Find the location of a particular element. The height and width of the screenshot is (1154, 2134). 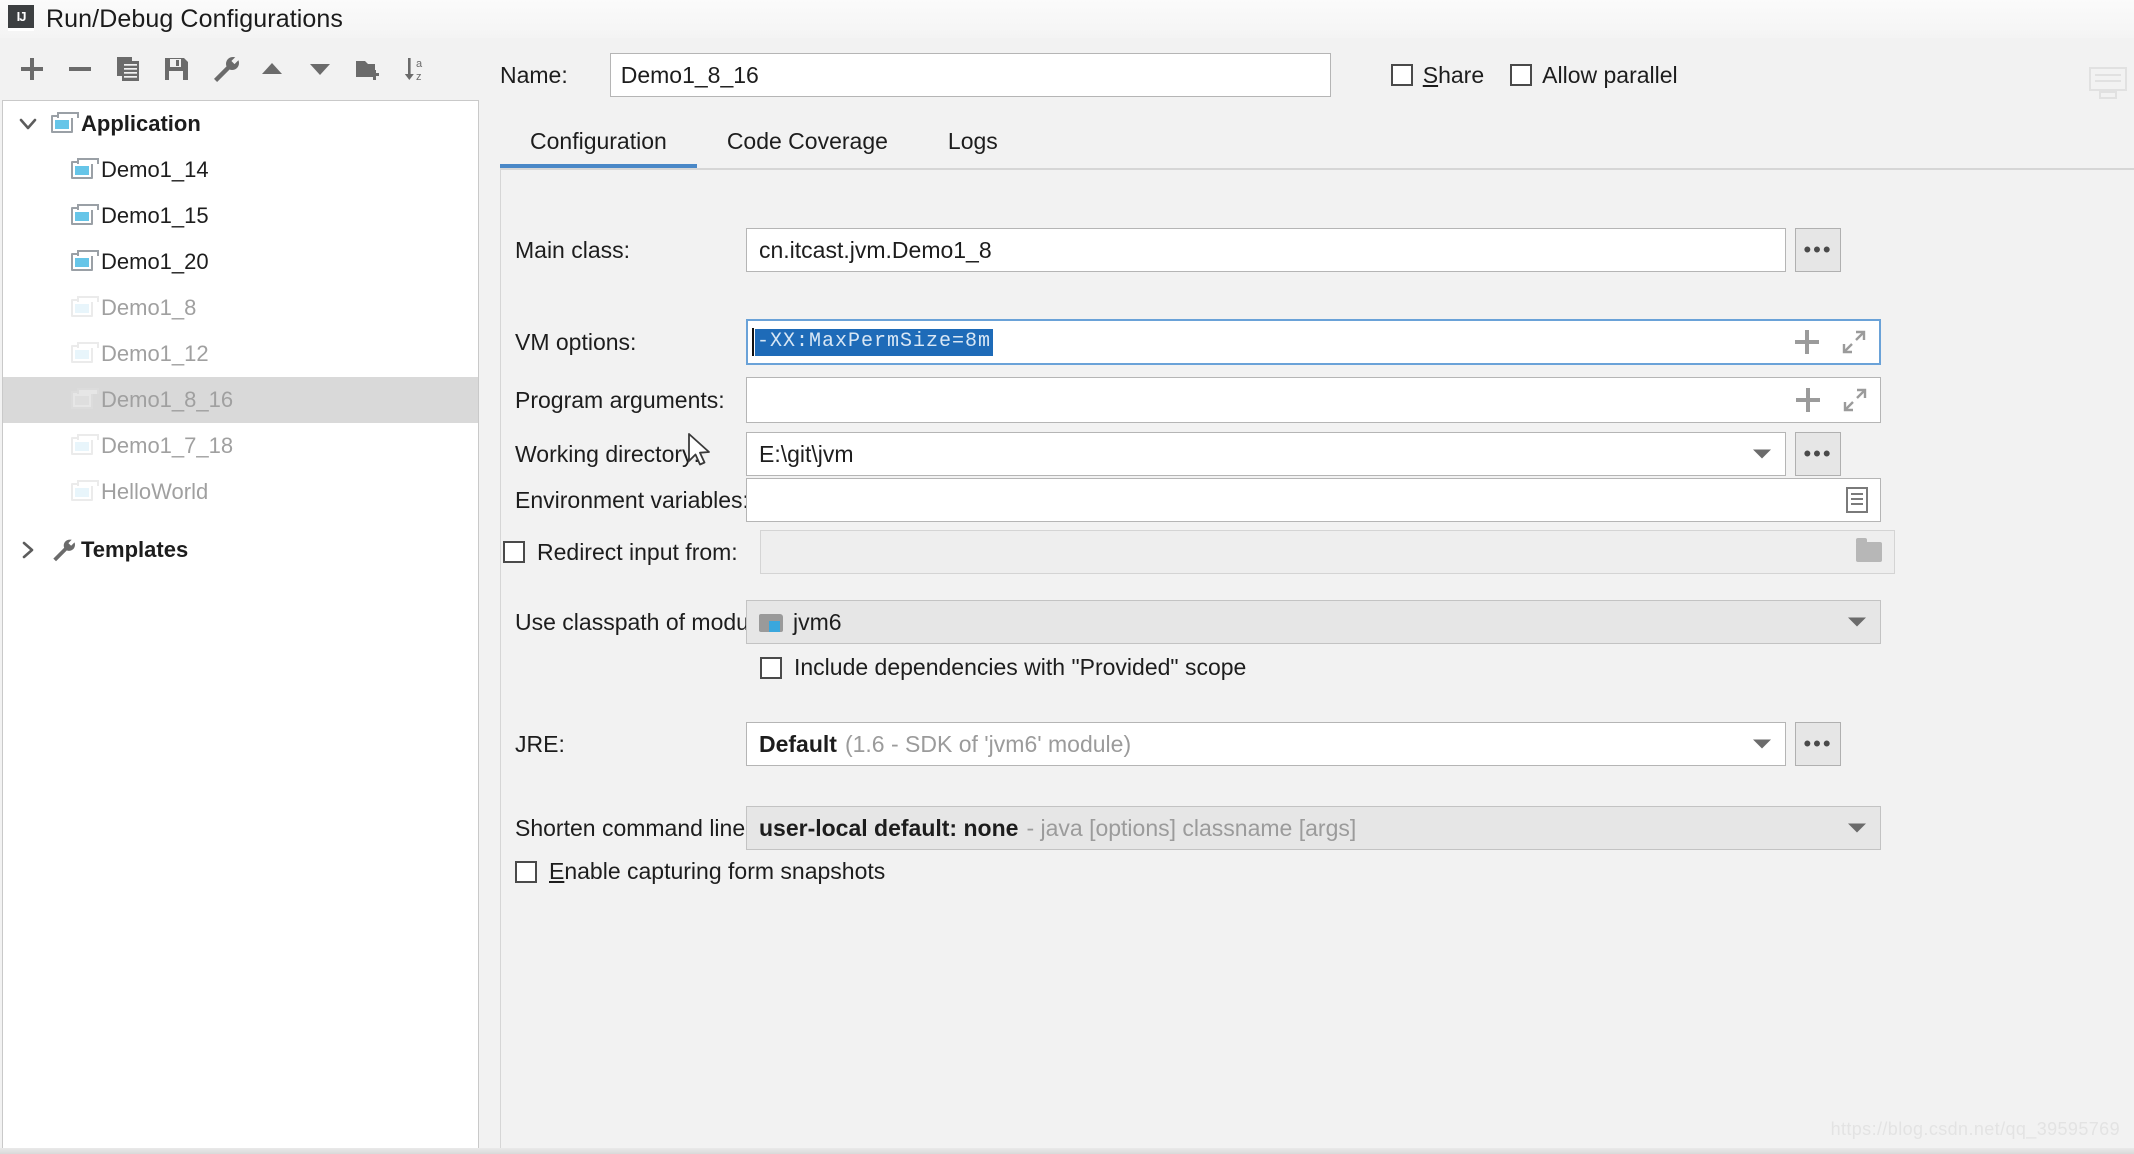

name-input: Demo1_8_16 is located at coordinates (970, 75).